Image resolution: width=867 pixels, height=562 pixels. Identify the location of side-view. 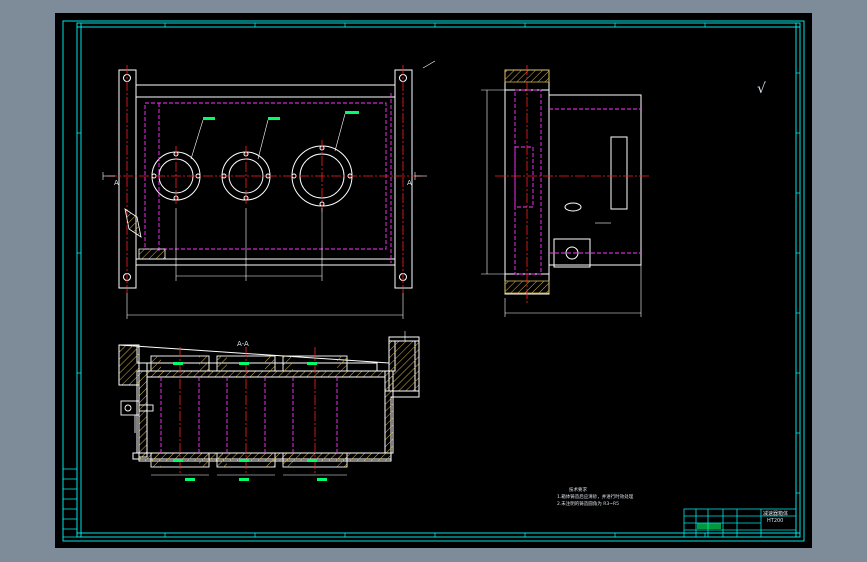
(566, 191).